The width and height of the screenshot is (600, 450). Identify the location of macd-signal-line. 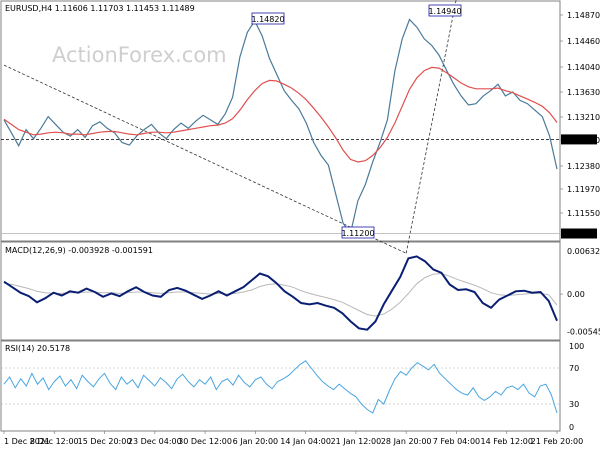
(280, 294).